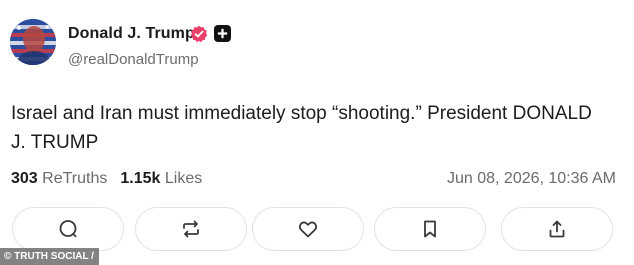 The width and height of the screenshot is (634, 265). What do you see at coordinates (140, 178) in the screenshot?
I see `likes-count: 1.15k` at bounding box center [140, 178].